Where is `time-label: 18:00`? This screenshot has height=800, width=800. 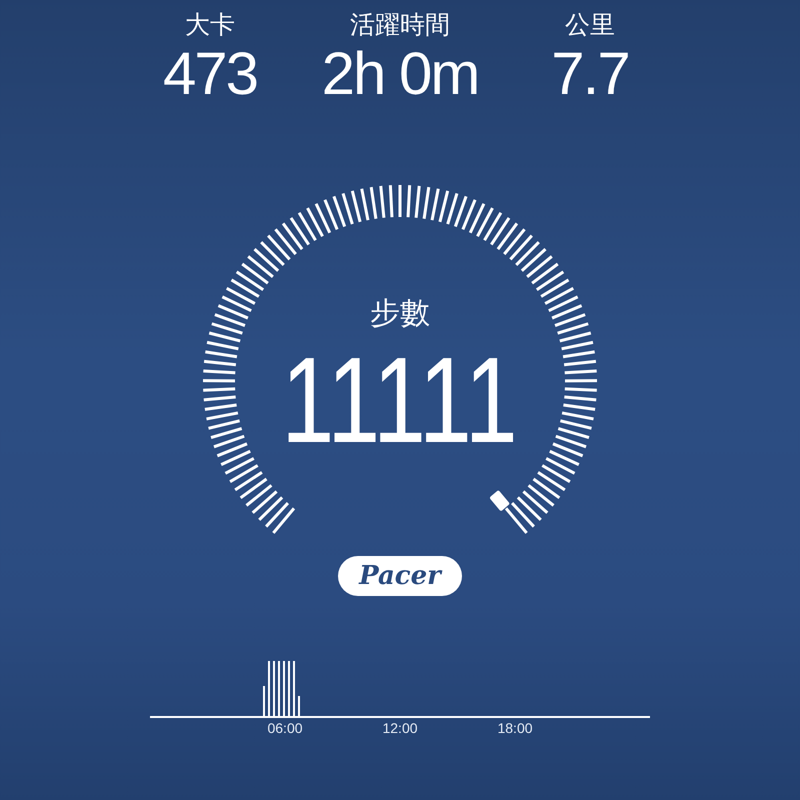
time-label: 18:00 is located at coordinates (515, 728).